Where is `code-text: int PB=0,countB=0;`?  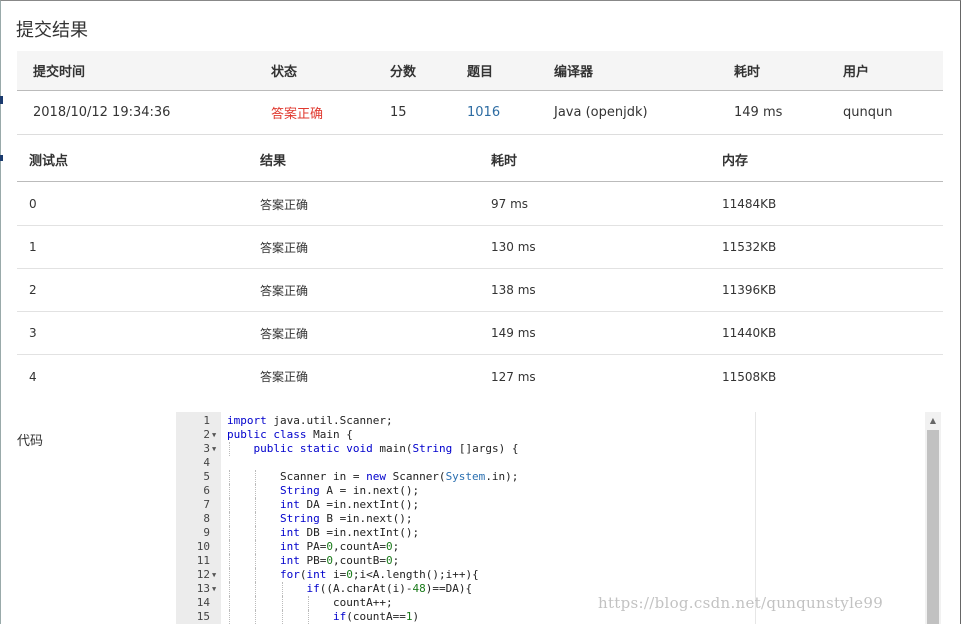 code-text: int PB=0,countB=0; is located at coordinates (339, 560).